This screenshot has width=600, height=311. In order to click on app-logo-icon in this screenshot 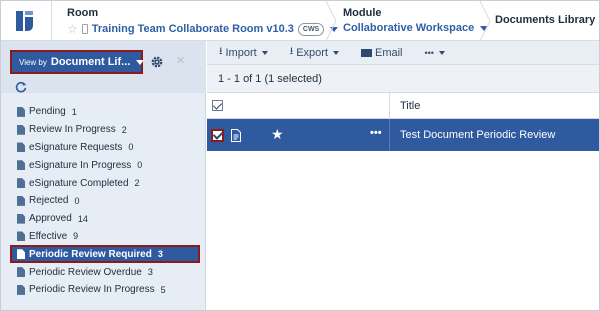, I will do `click(25, 21)`.